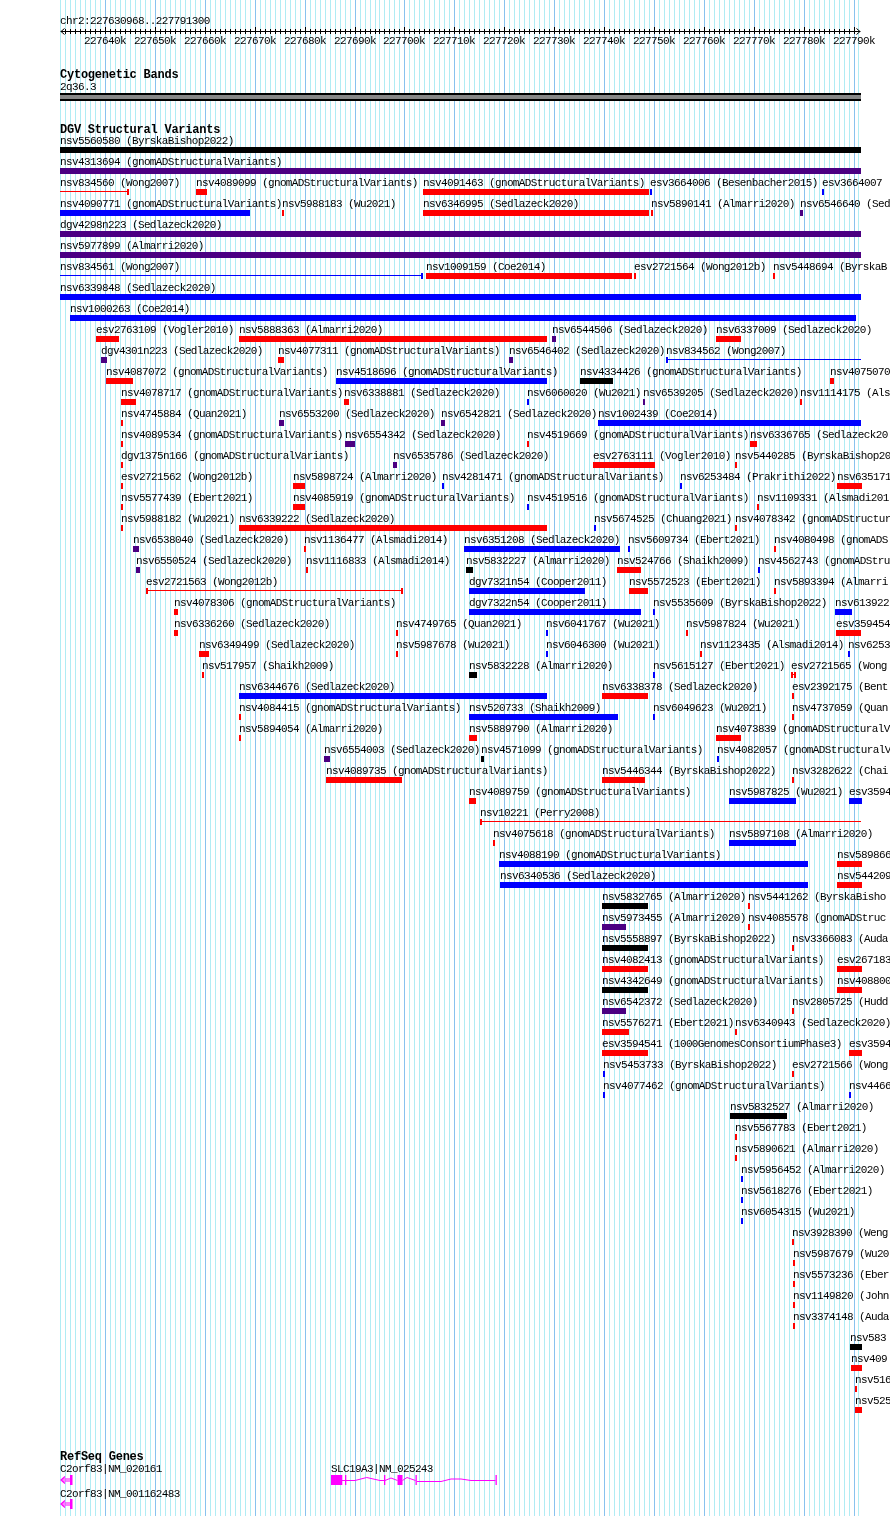 The height and width of the screenshot is (1516, 890). What do you see at coordinates (120, 266) in the screenshot?
I see `variant-label: nsv834561 (Wong2007)` at bounding box center [120, 266].